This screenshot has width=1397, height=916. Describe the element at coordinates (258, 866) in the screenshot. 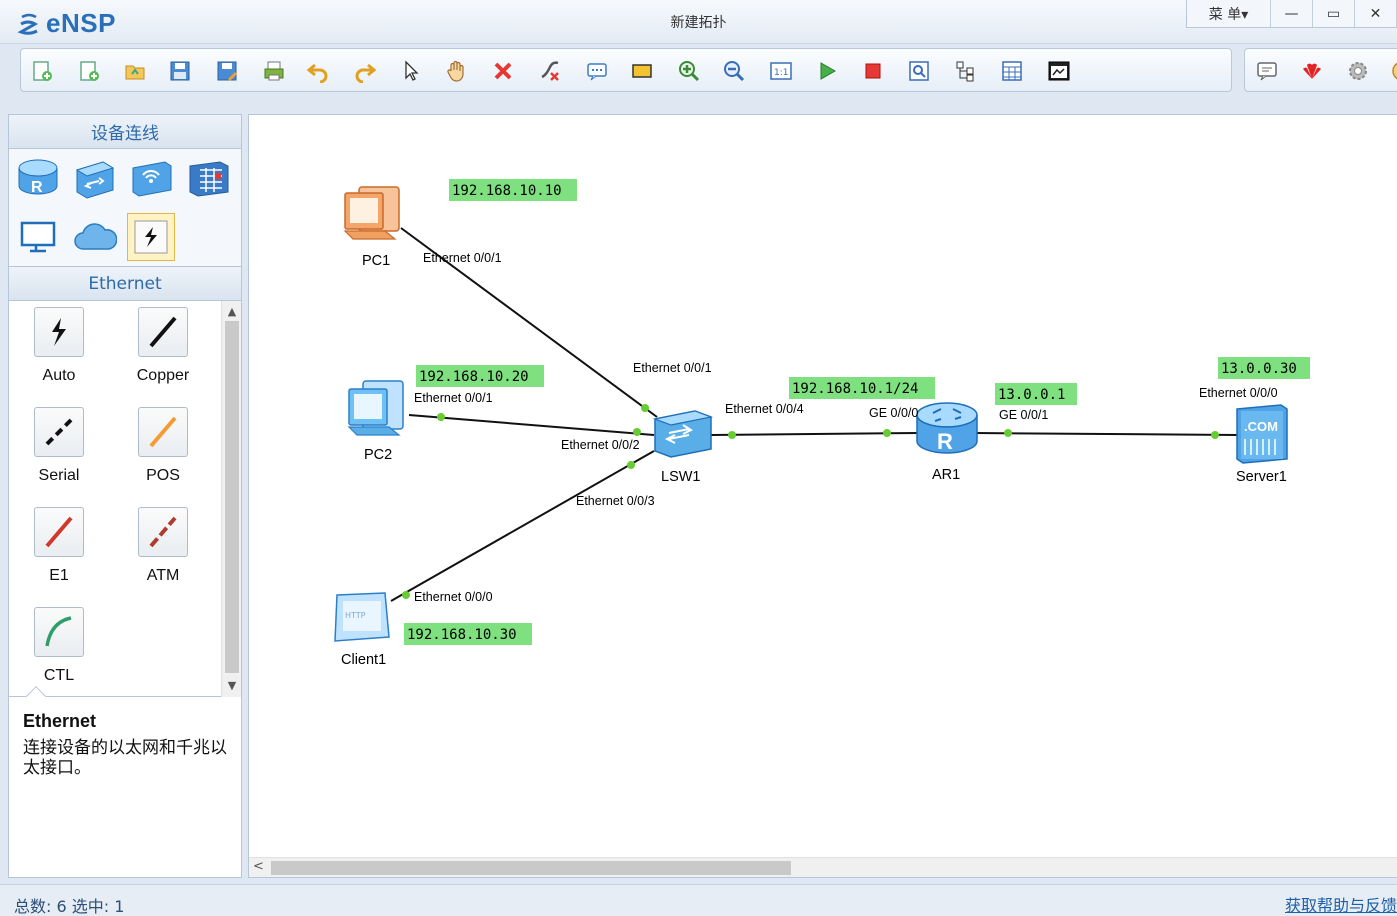

I see `scroll-left-icon: <` at that location.